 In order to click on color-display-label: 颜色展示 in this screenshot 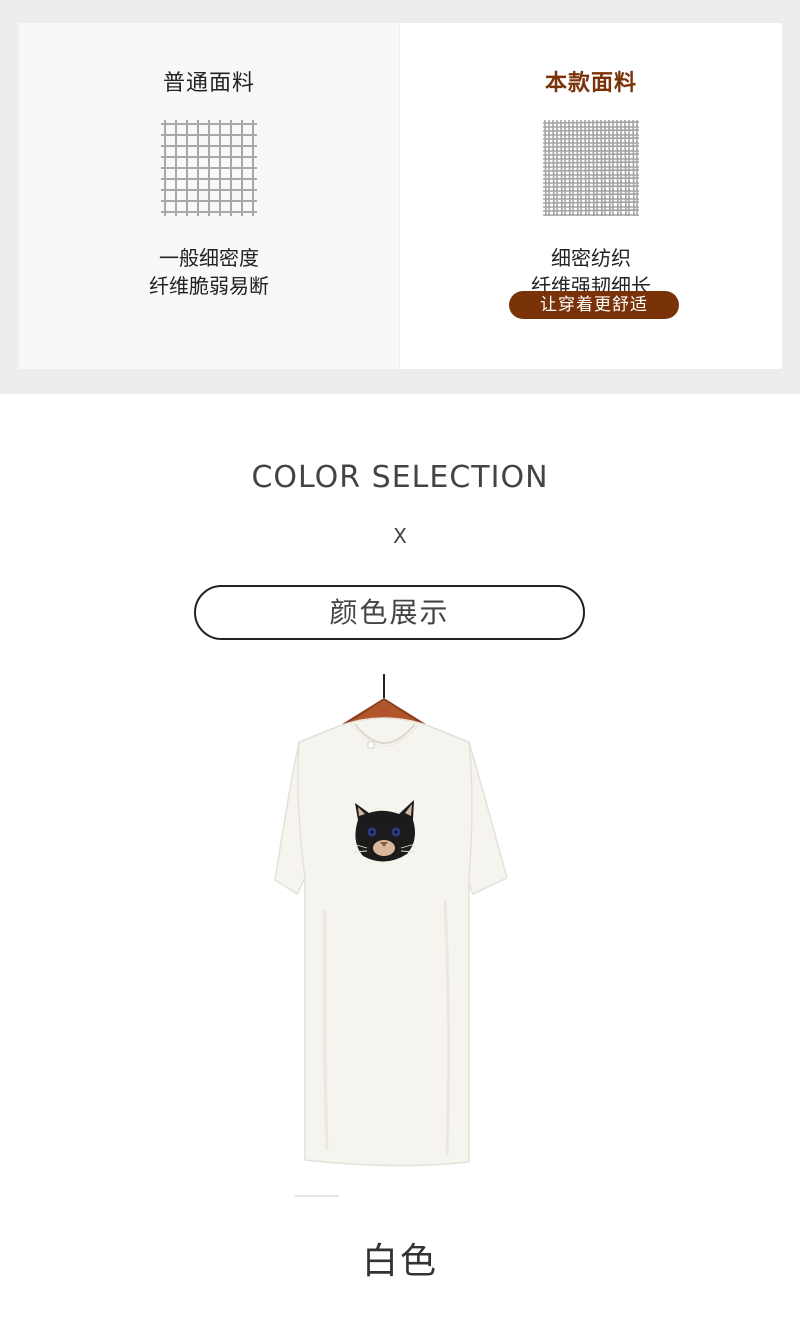, I will do `click(389, 612)`.